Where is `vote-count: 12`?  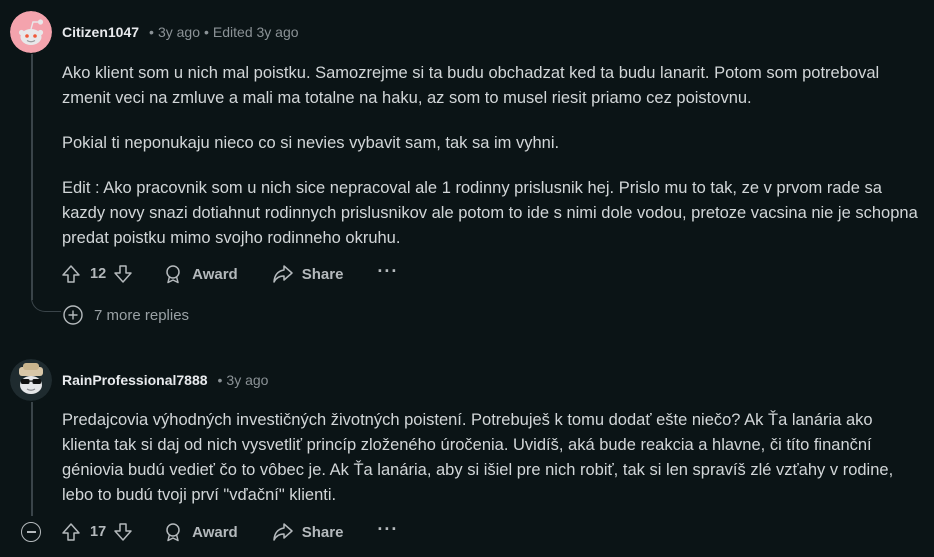
vote-count: 12 is located at coordinates (98, 274).